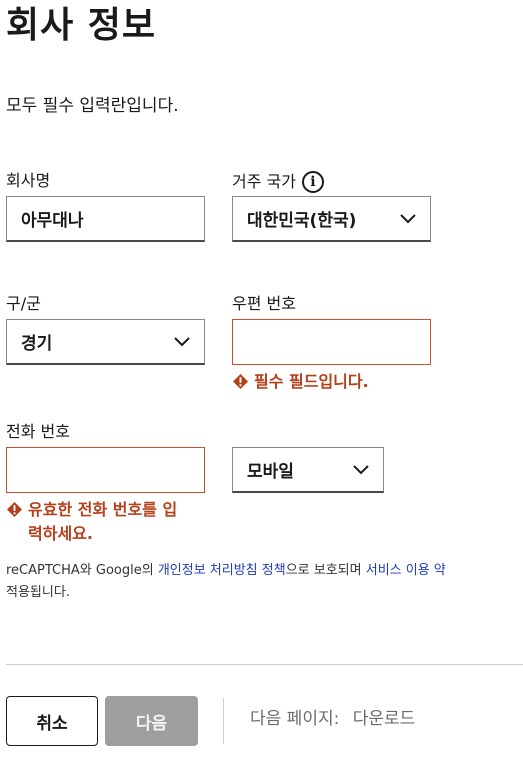 The image size is (523, 759). What do you see at coordinates (105, 470) in the screenshot?
I see `phone-input` at bounding box center [105, 470].